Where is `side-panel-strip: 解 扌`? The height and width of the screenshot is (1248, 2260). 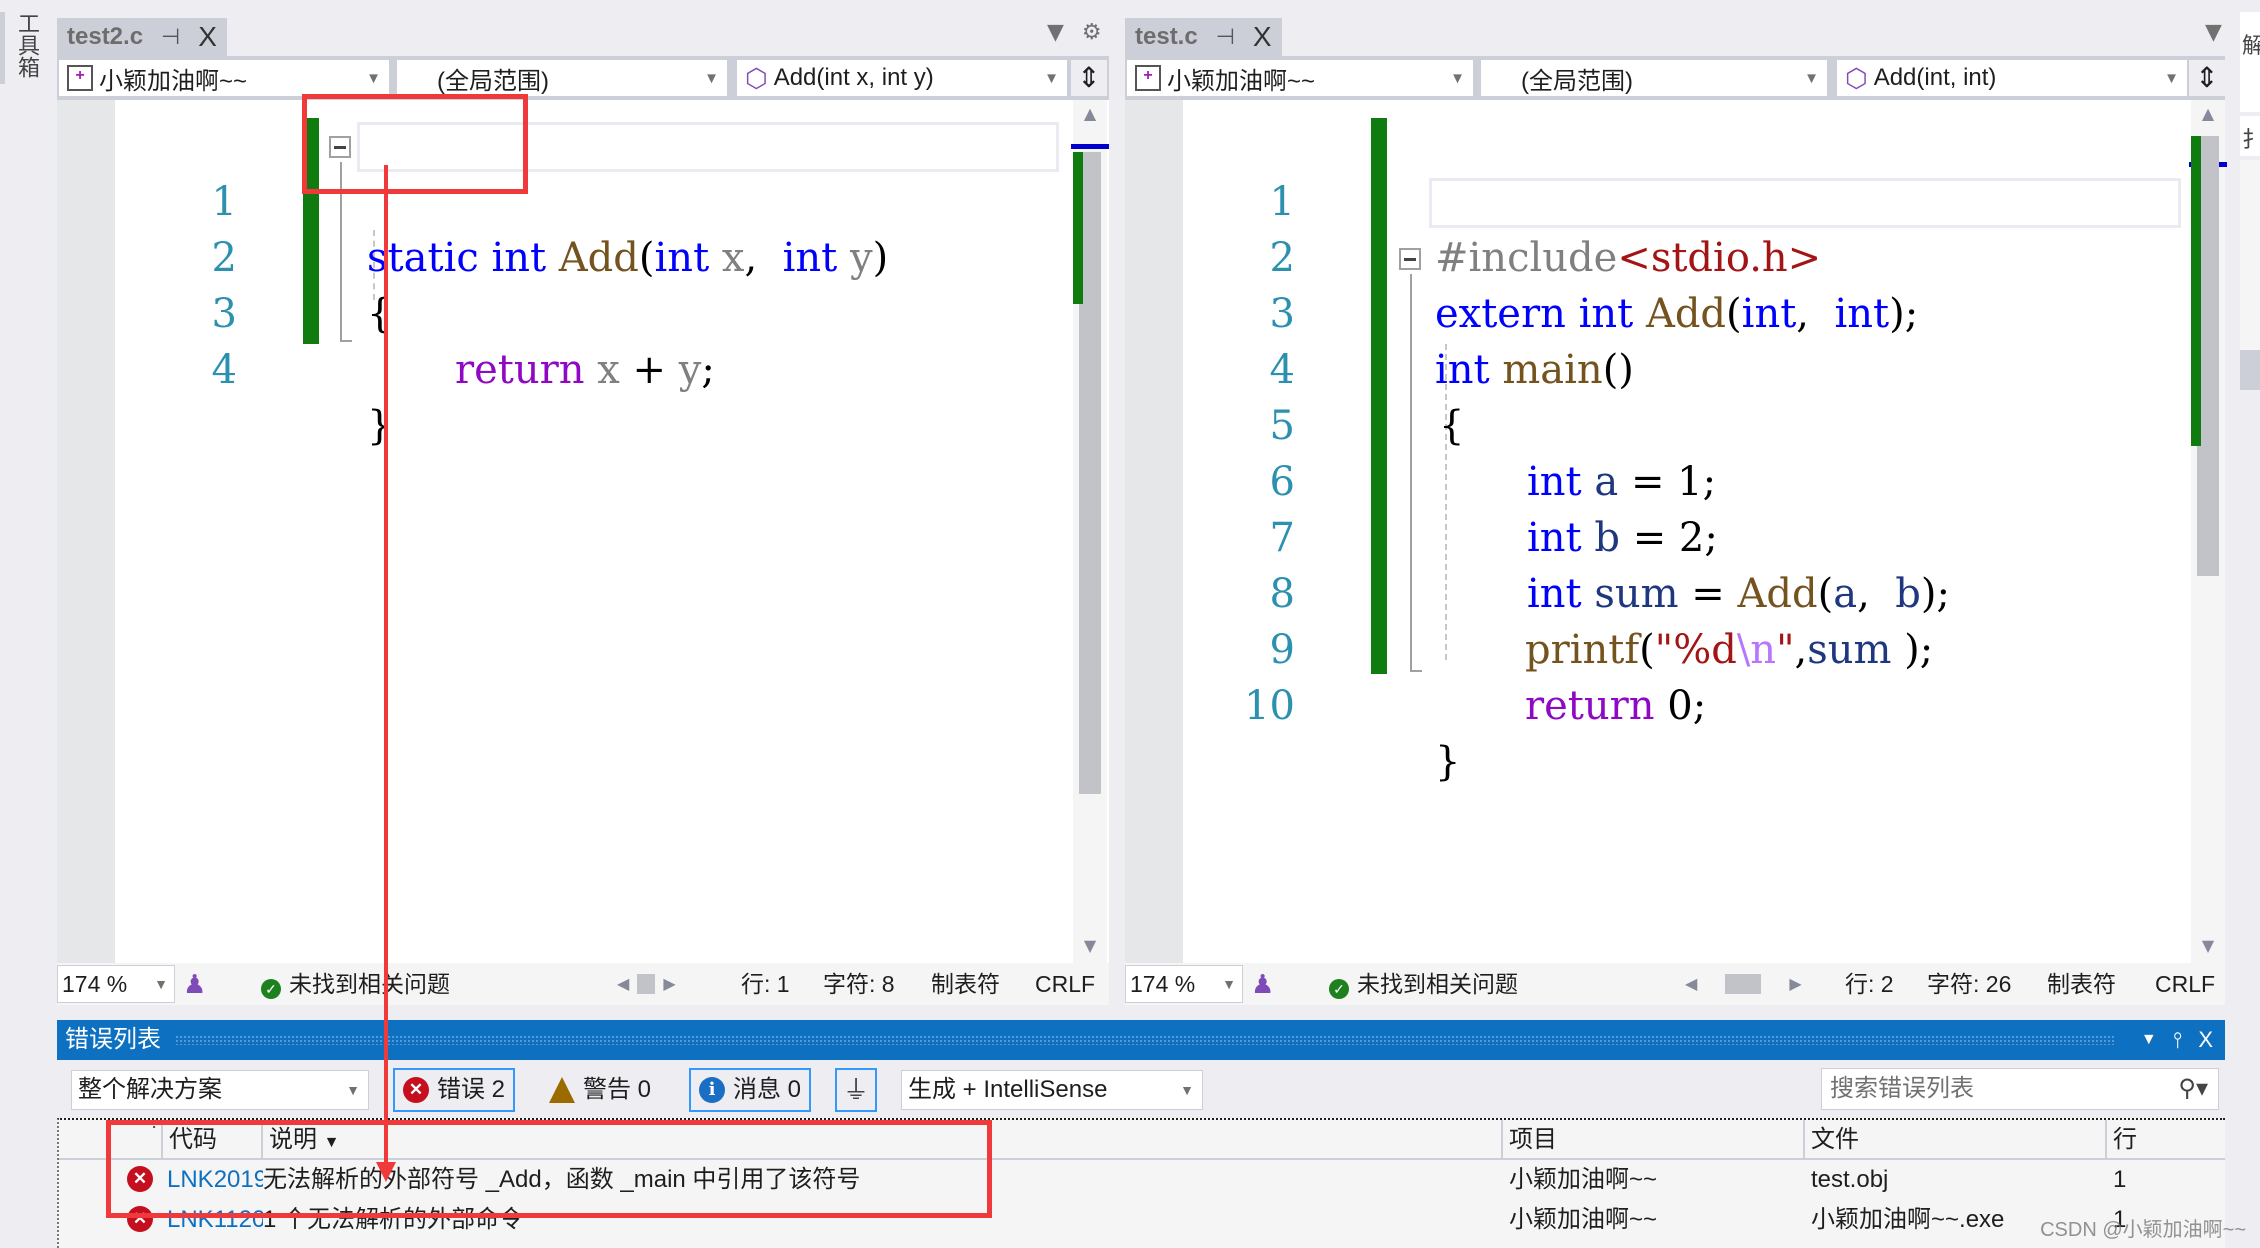
side-panel-strip: 解 扌 is located at coordinates (2250, 512).